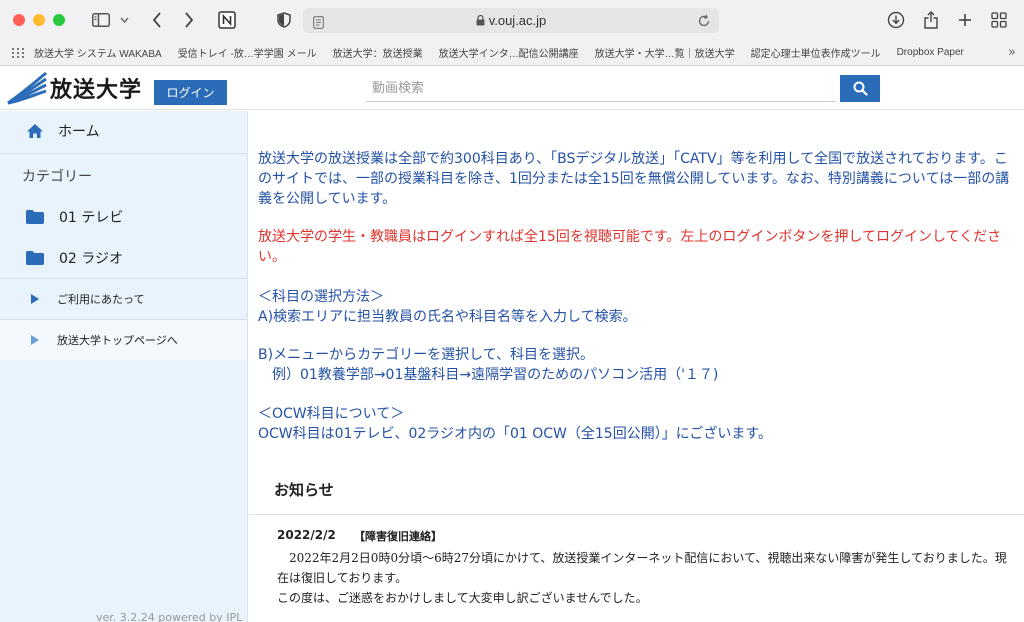  I want to click on sidebar-item-label: ホーム, so click(79, 132).